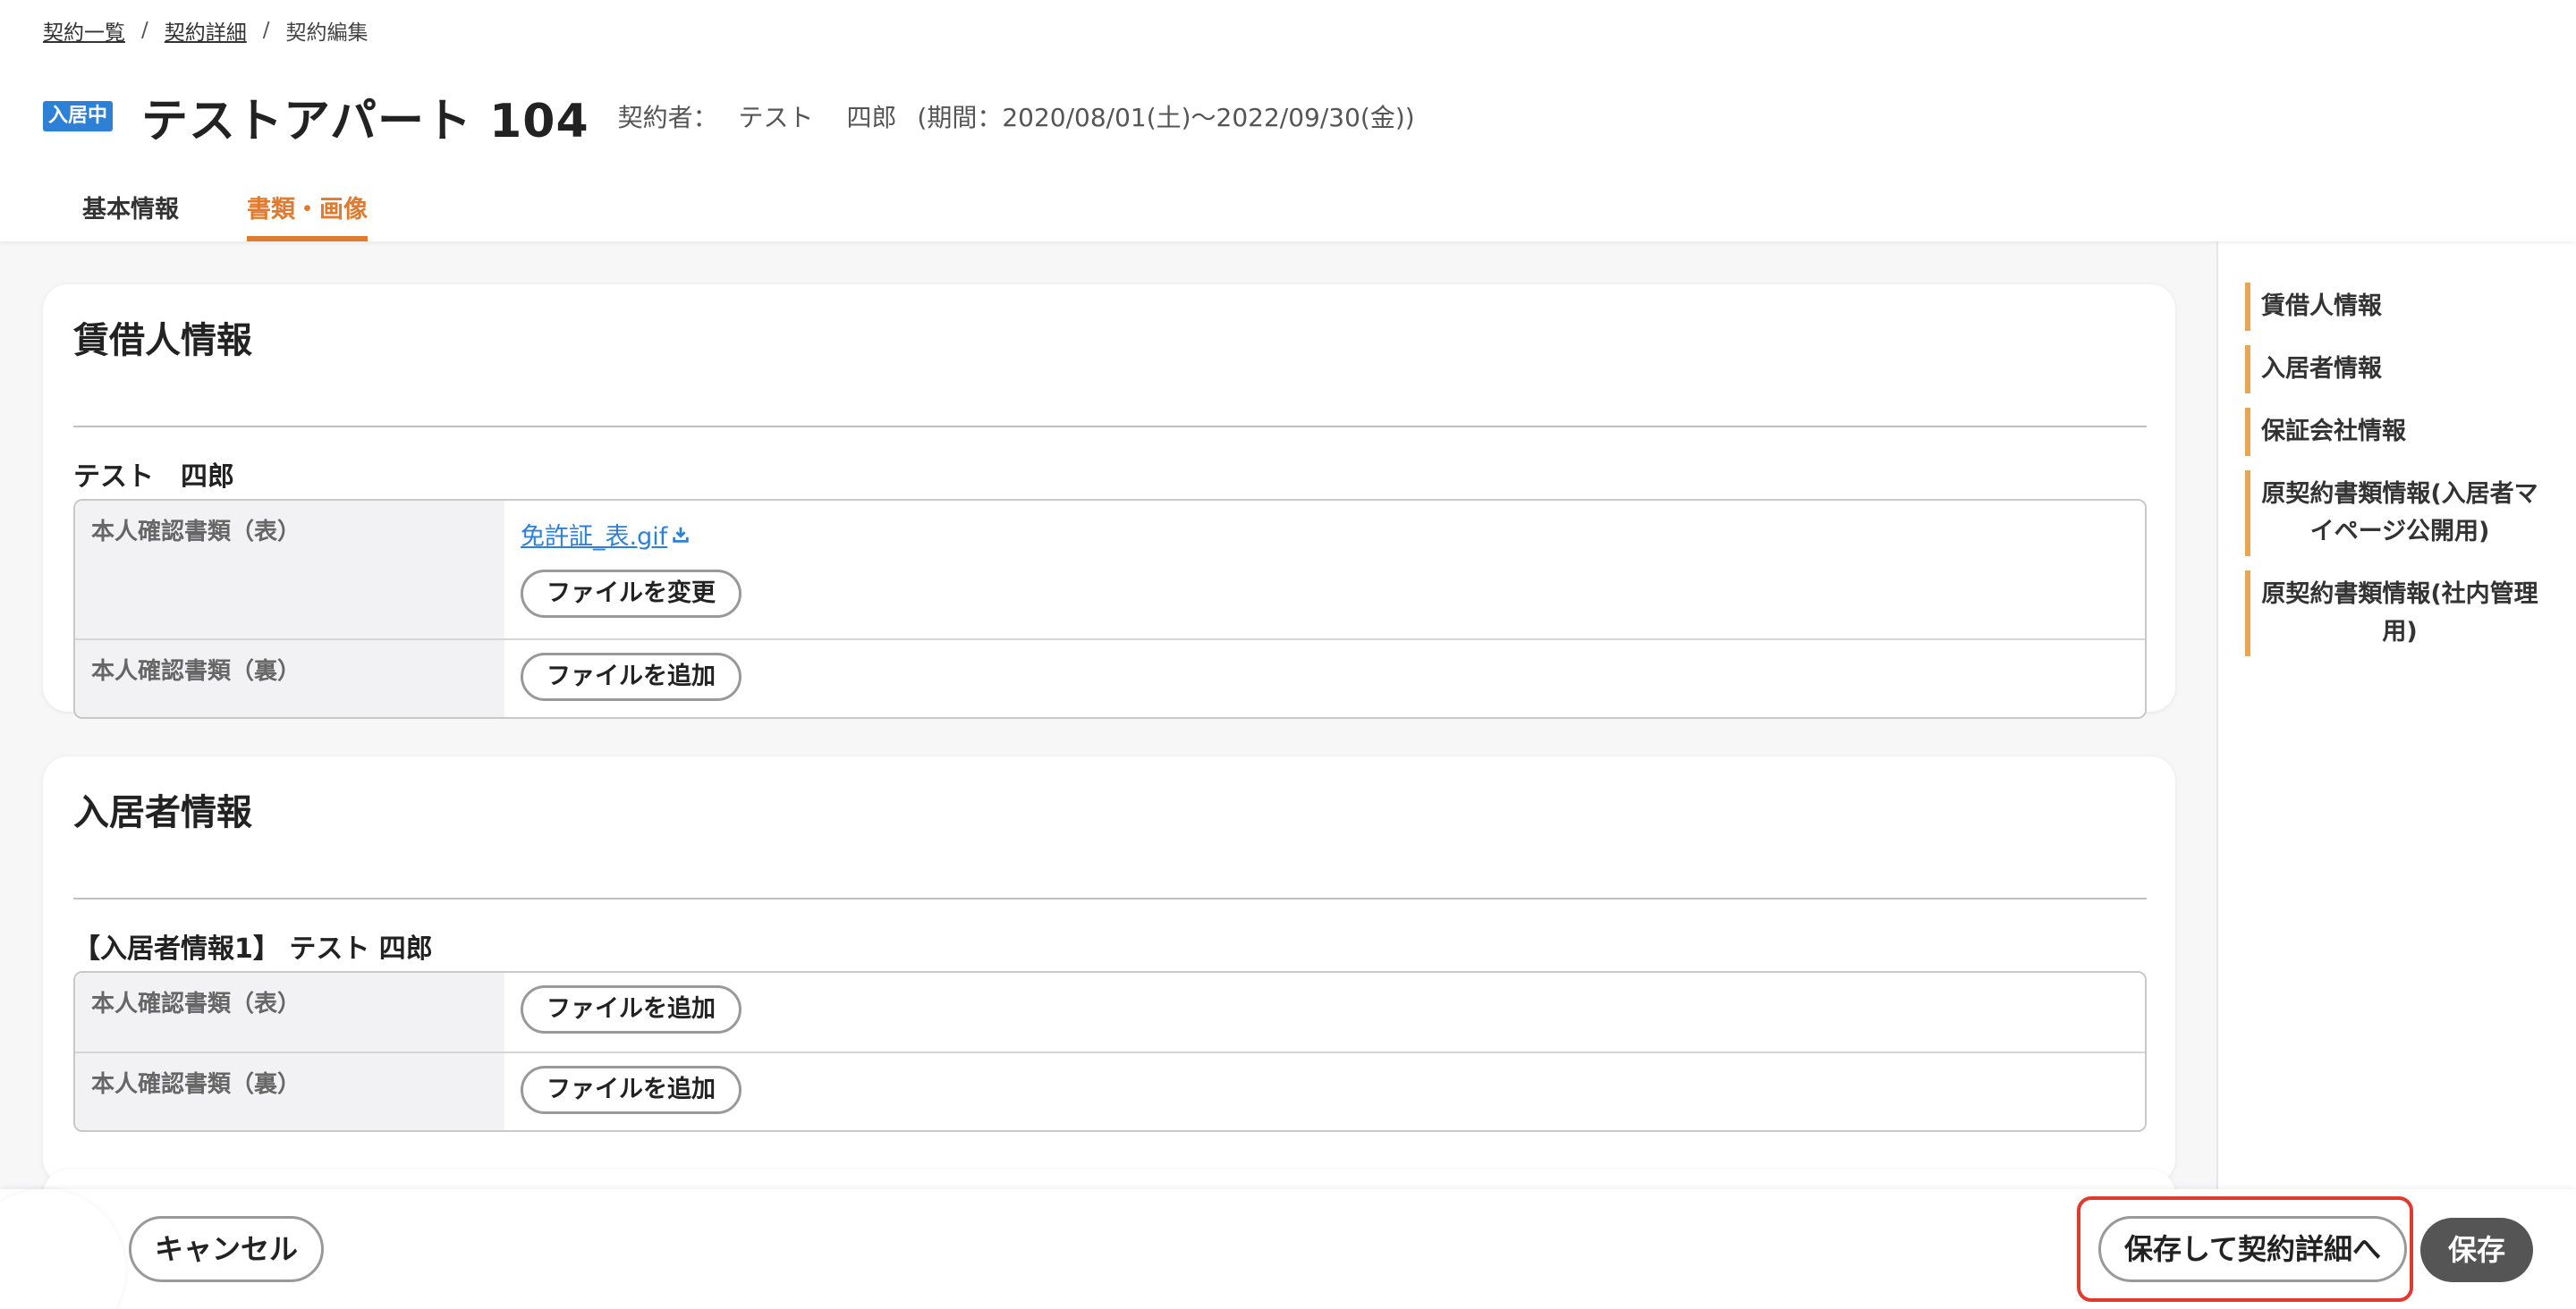 The width and height of the screenshot is (2576, 1309). I want to click on lessee-name: テスト 四郎, so click(153, 477).